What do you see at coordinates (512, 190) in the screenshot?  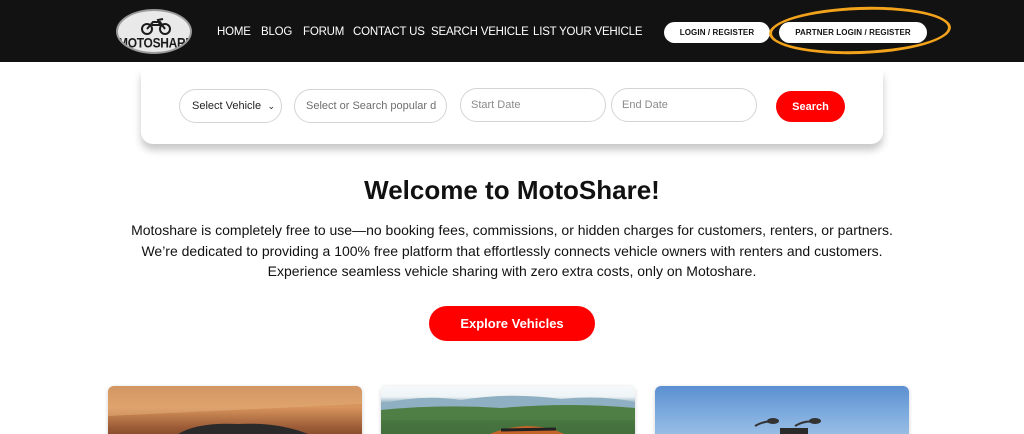 I see `welcome-title: Welcome to MotoShare!` at bounding box center [512, 190].